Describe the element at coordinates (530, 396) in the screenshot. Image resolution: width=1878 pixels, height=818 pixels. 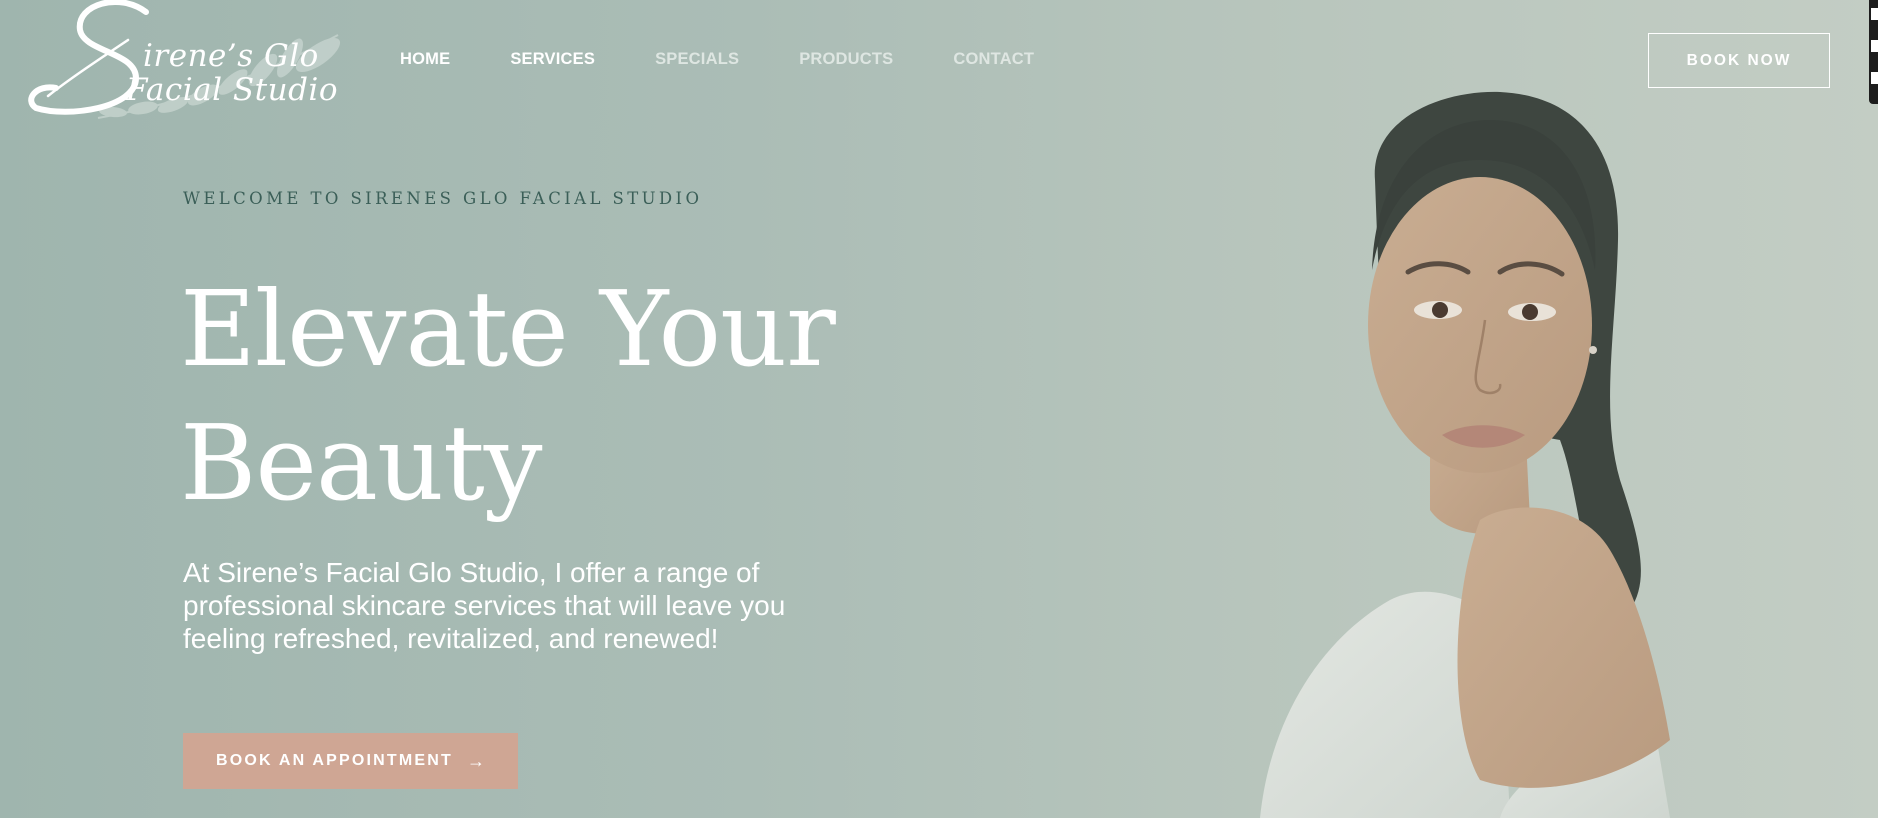
I see `hero-headline: Elevate Your Beauty` at that location.